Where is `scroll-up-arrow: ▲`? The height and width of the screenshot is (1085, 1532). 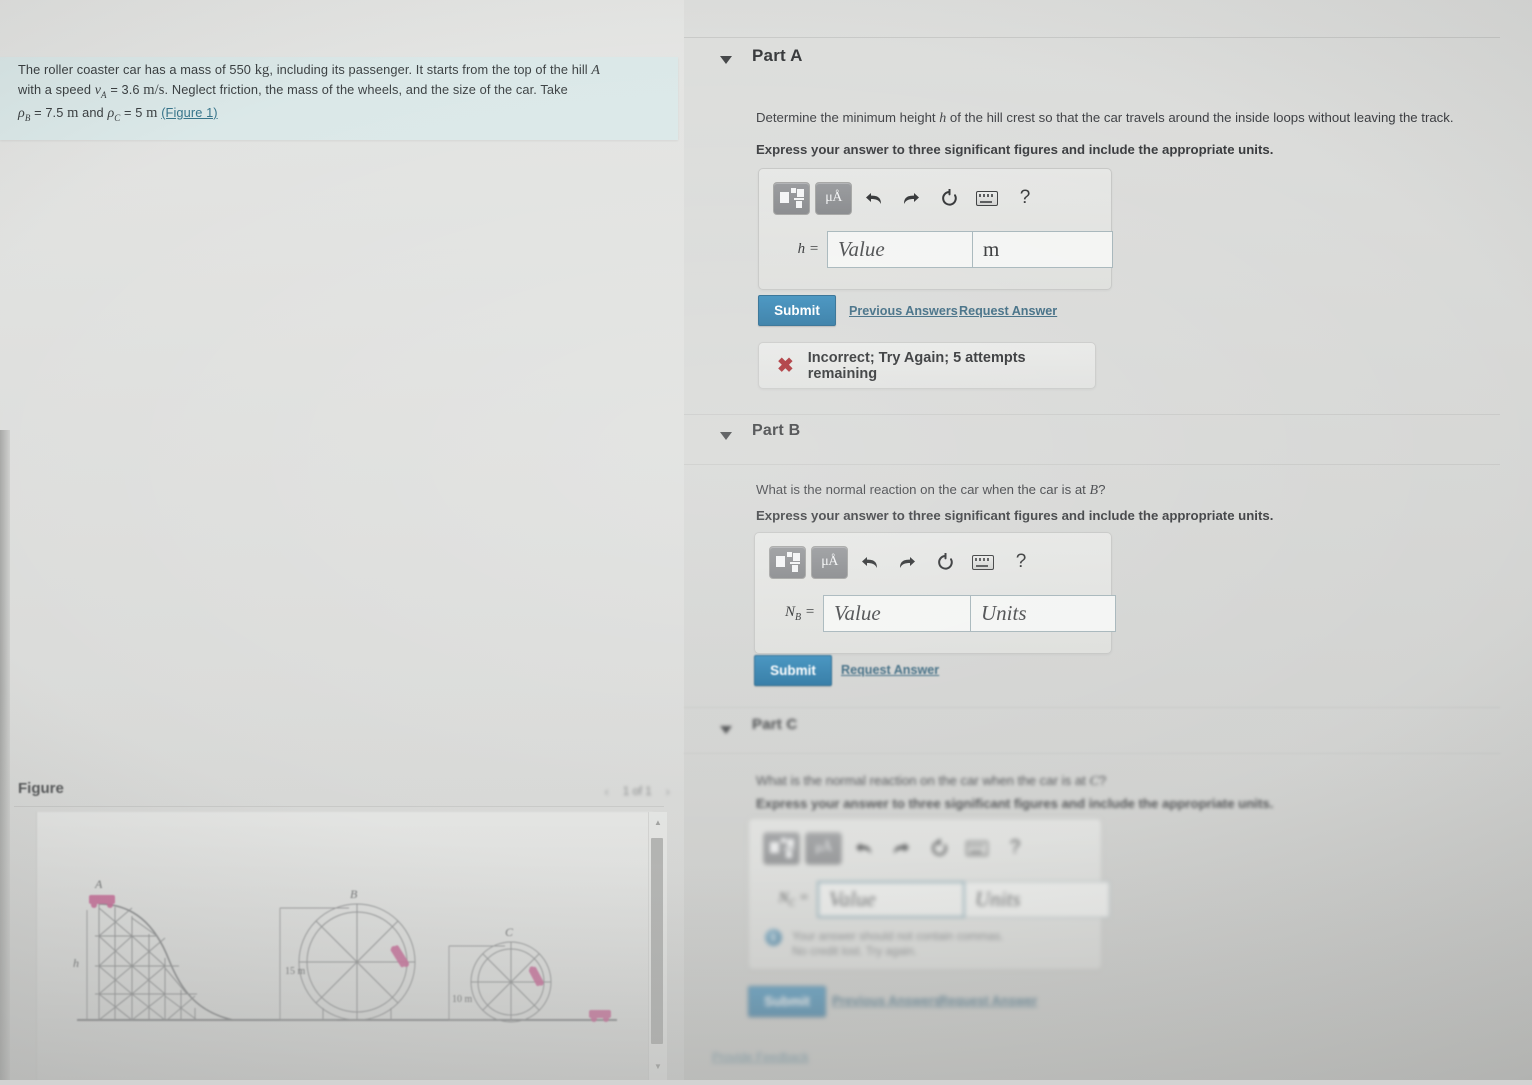
scroll-up-arrow: ▲ is located at coordinates (658, 822).